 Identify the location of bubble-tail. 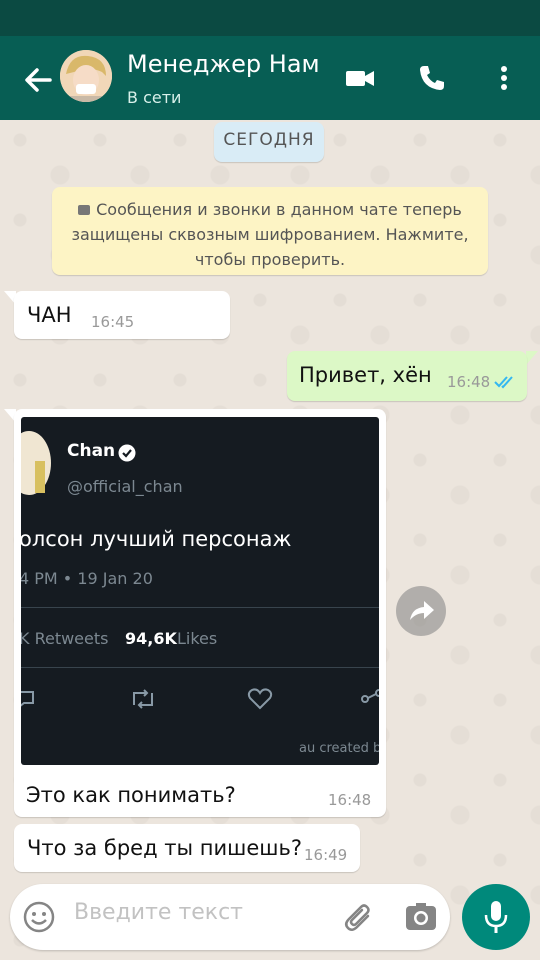
(532, 358).